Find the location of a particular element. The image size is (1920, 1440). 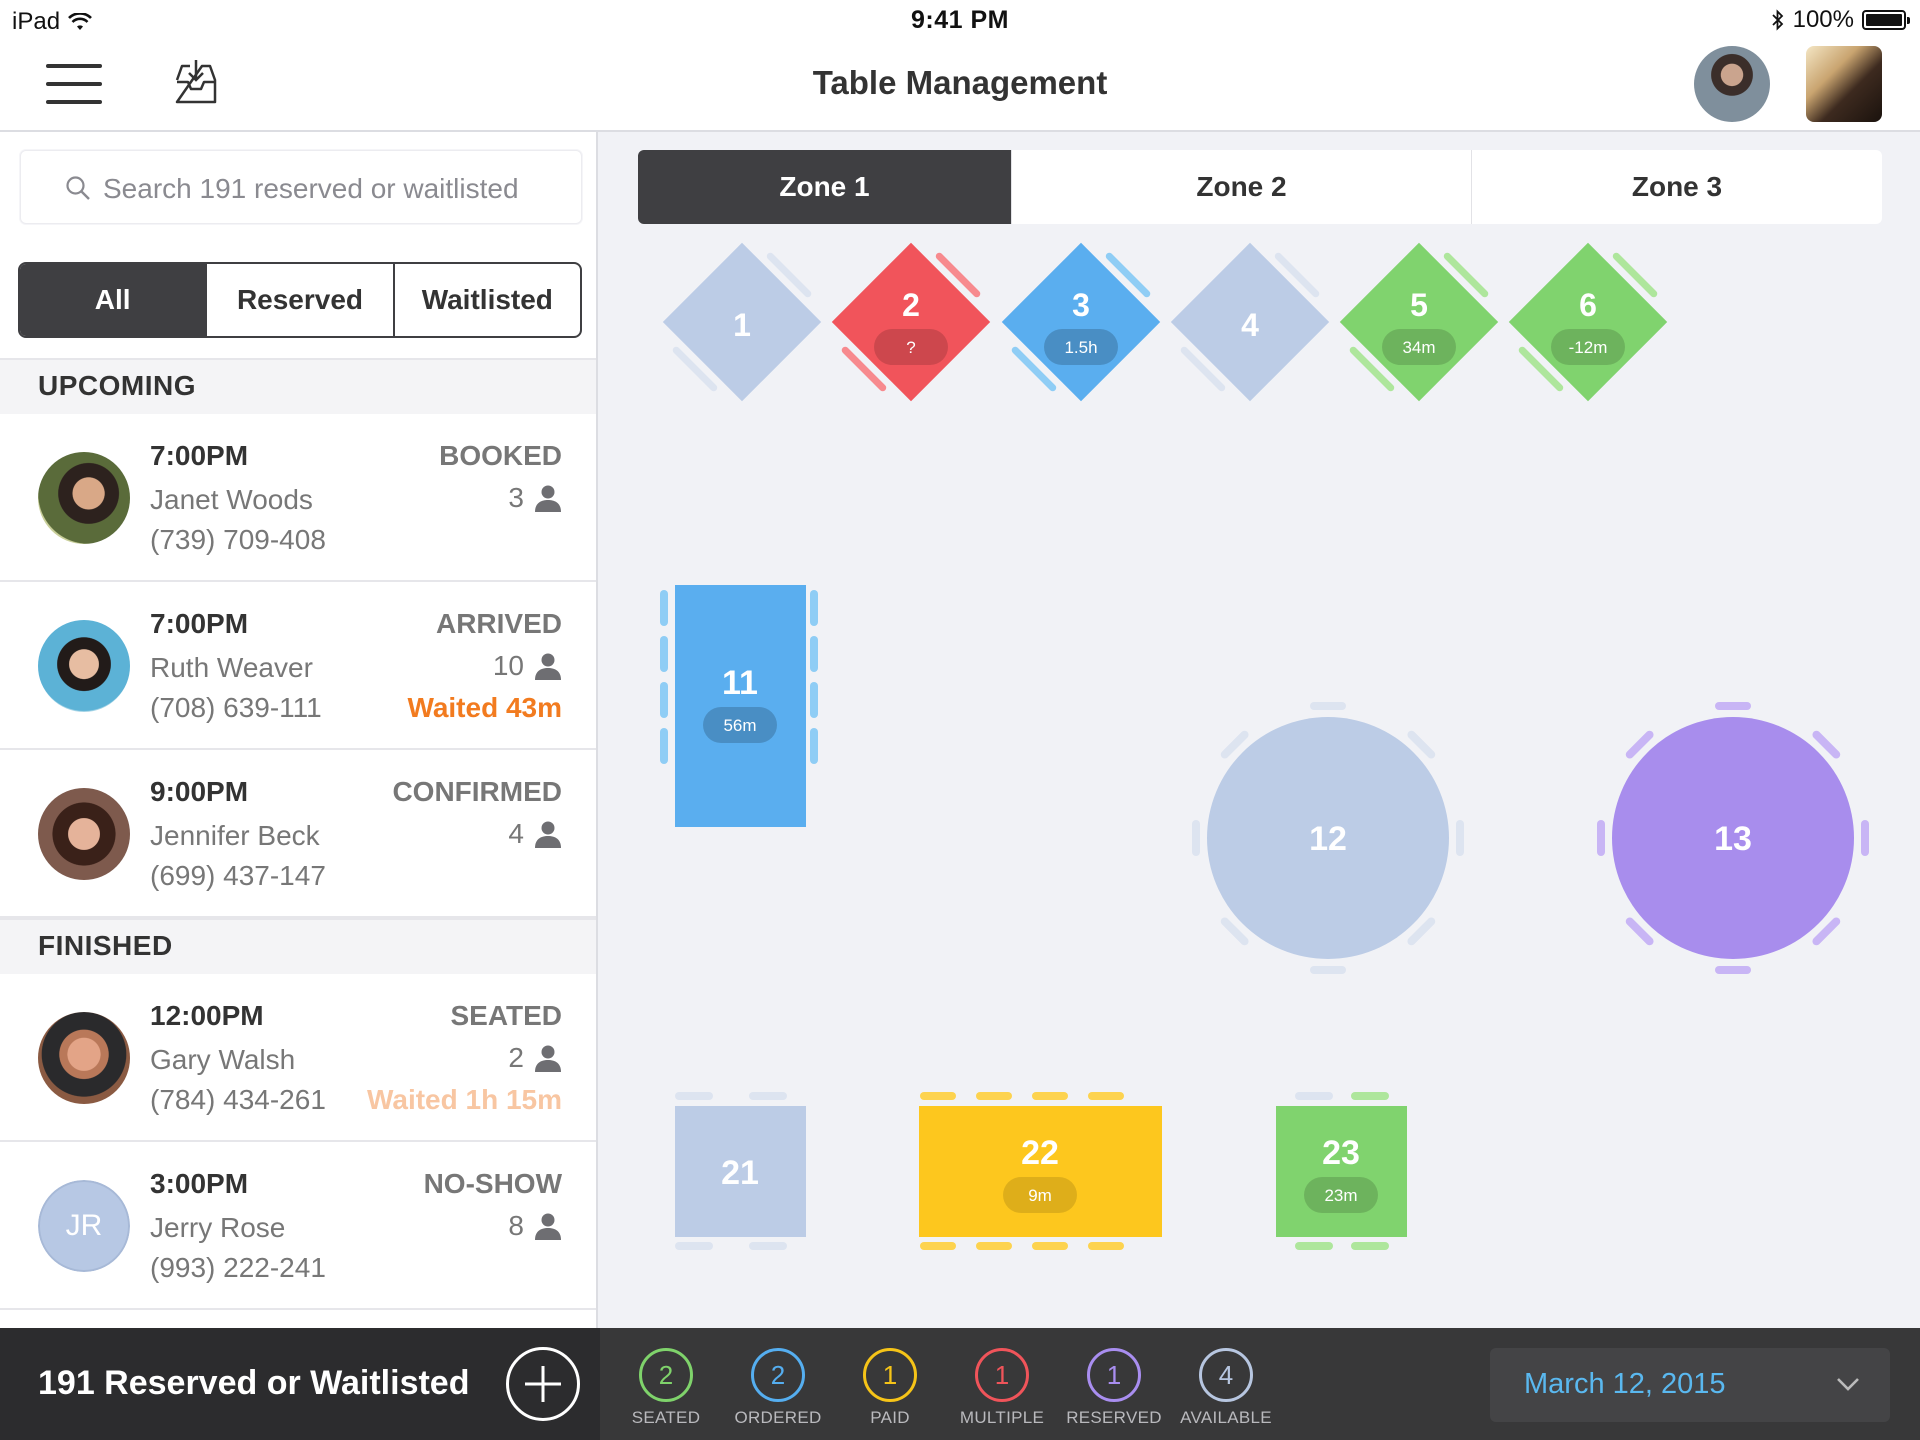

legend-label: AVAILABLE is located at coordinates (1226, 1417).